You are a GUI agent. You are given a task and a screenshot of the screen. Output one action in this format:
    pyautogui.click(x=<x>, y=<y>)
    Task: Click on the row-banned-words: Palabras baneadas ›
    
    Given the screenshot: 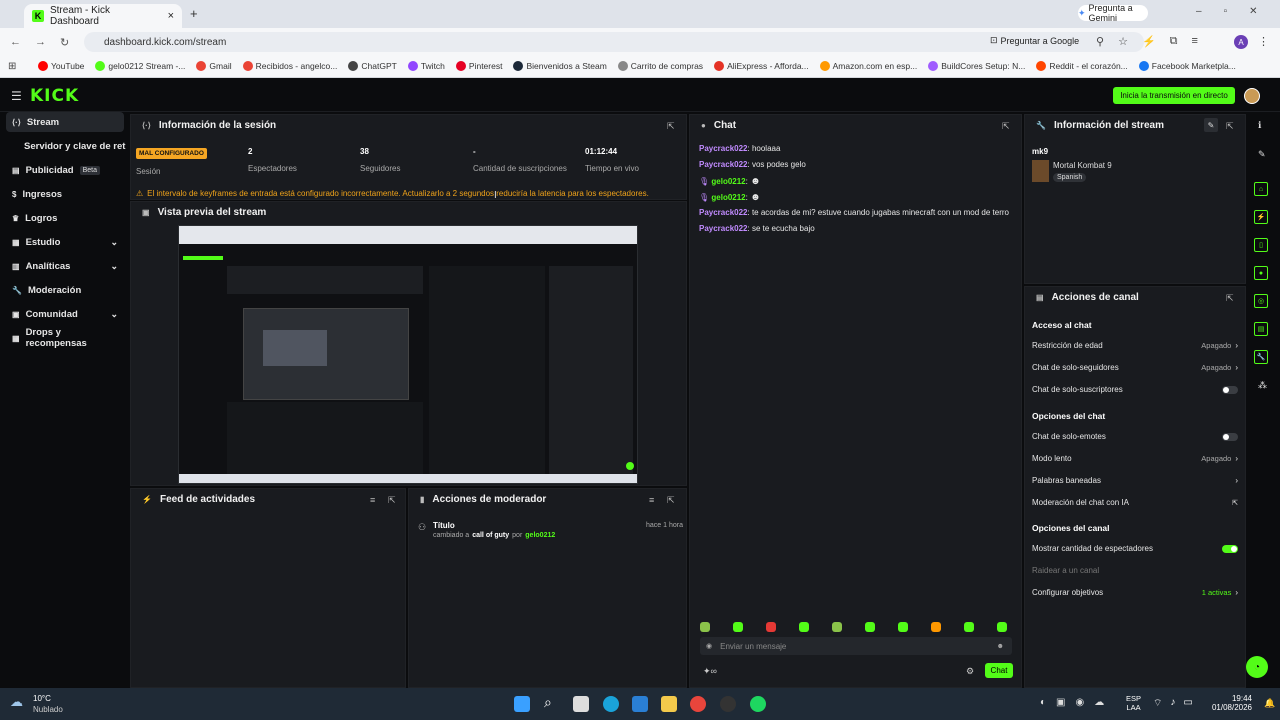 What is the action you would take?
    pyautogui.click(x=1135, y=480)
    